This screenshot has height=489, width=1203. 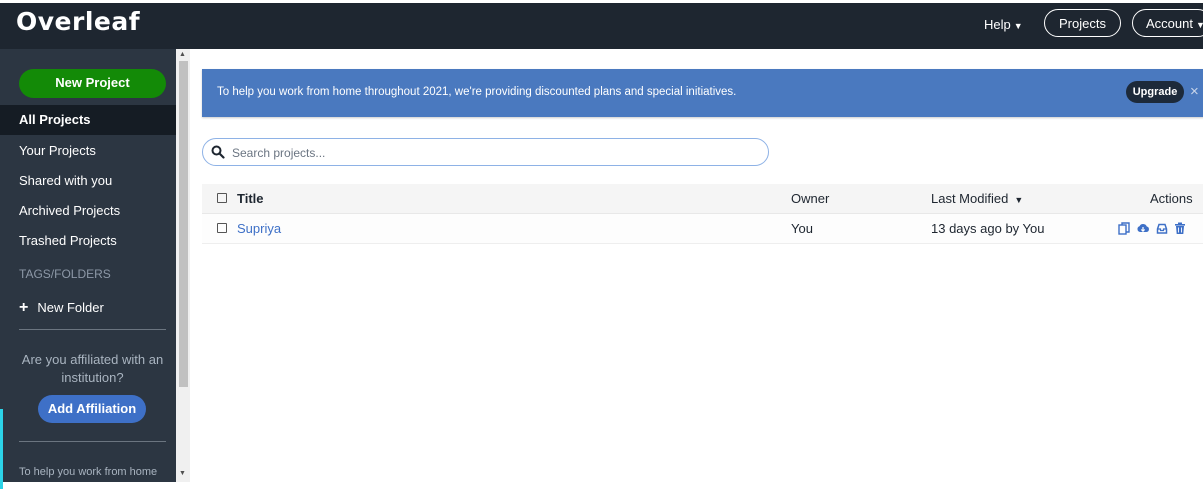 I want to click on sidebar-scrollbar: ▲ ▼, so click(x=183, y=265).